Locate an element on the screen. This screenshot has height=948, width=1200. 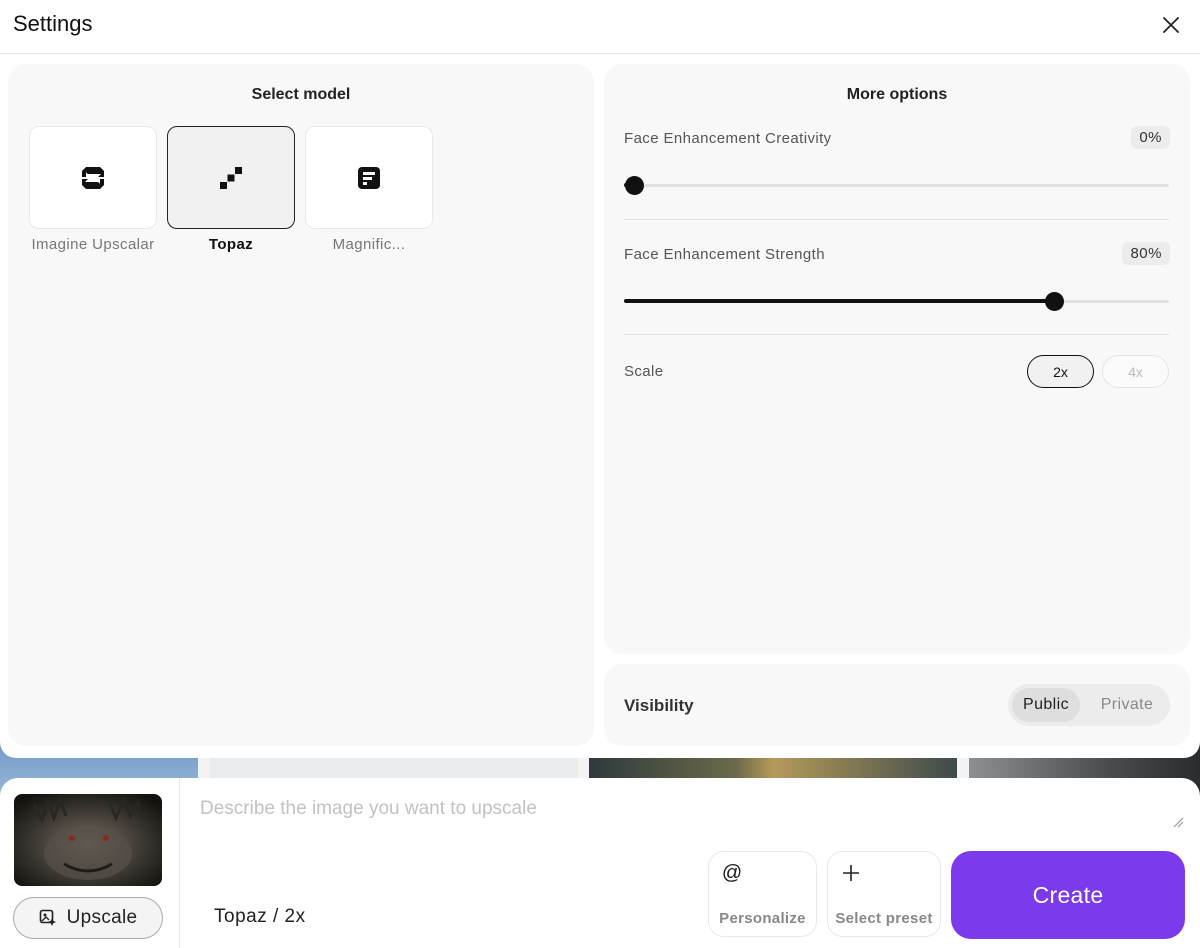
model-card-magnific is located at coordinates (369, 177).